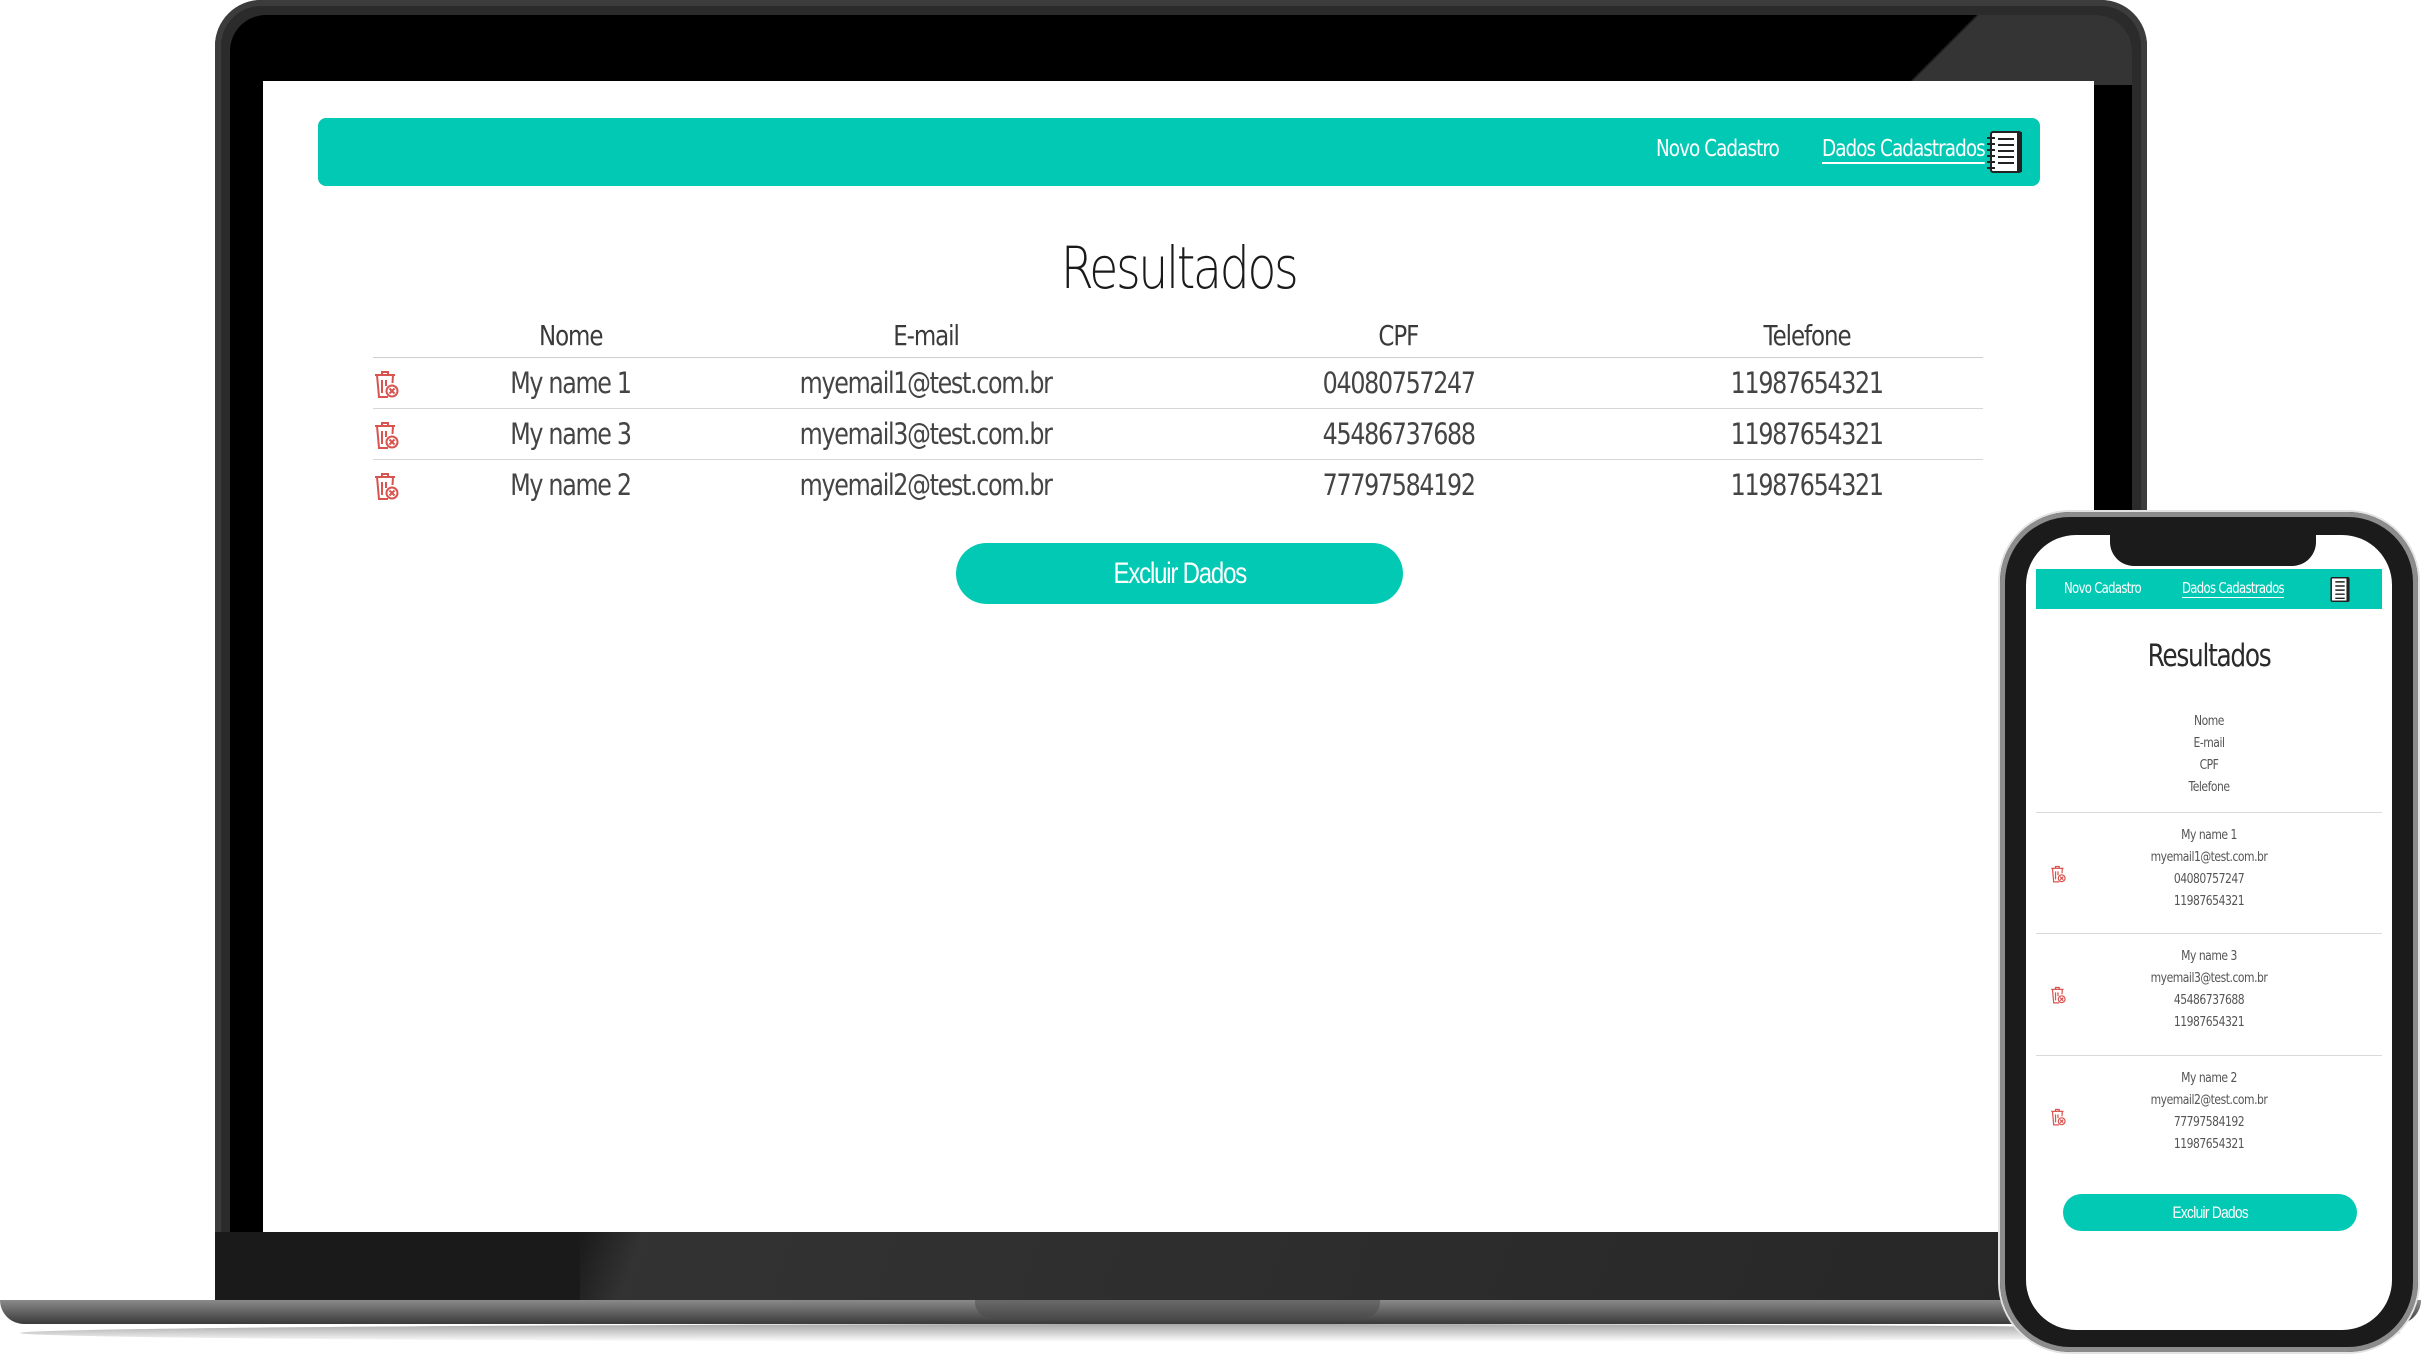  I want to click on item-nome: My name 2, so click(2209, 1078).